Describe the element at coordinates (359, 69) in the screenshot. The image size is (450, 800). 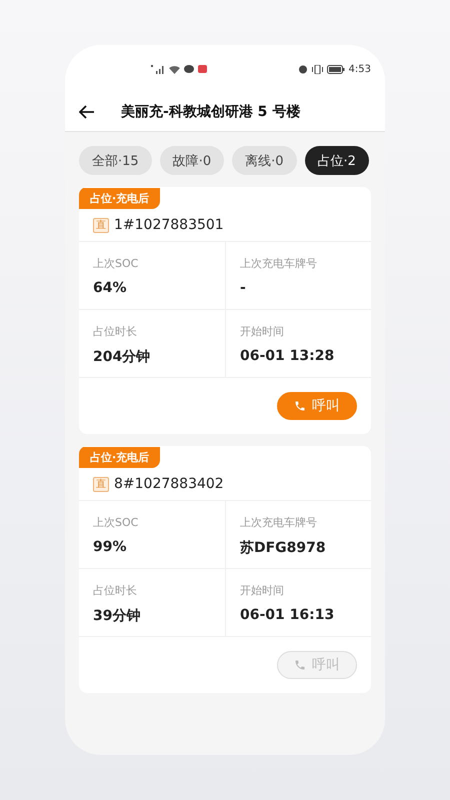
I see `status-time: 4:53` at that location.